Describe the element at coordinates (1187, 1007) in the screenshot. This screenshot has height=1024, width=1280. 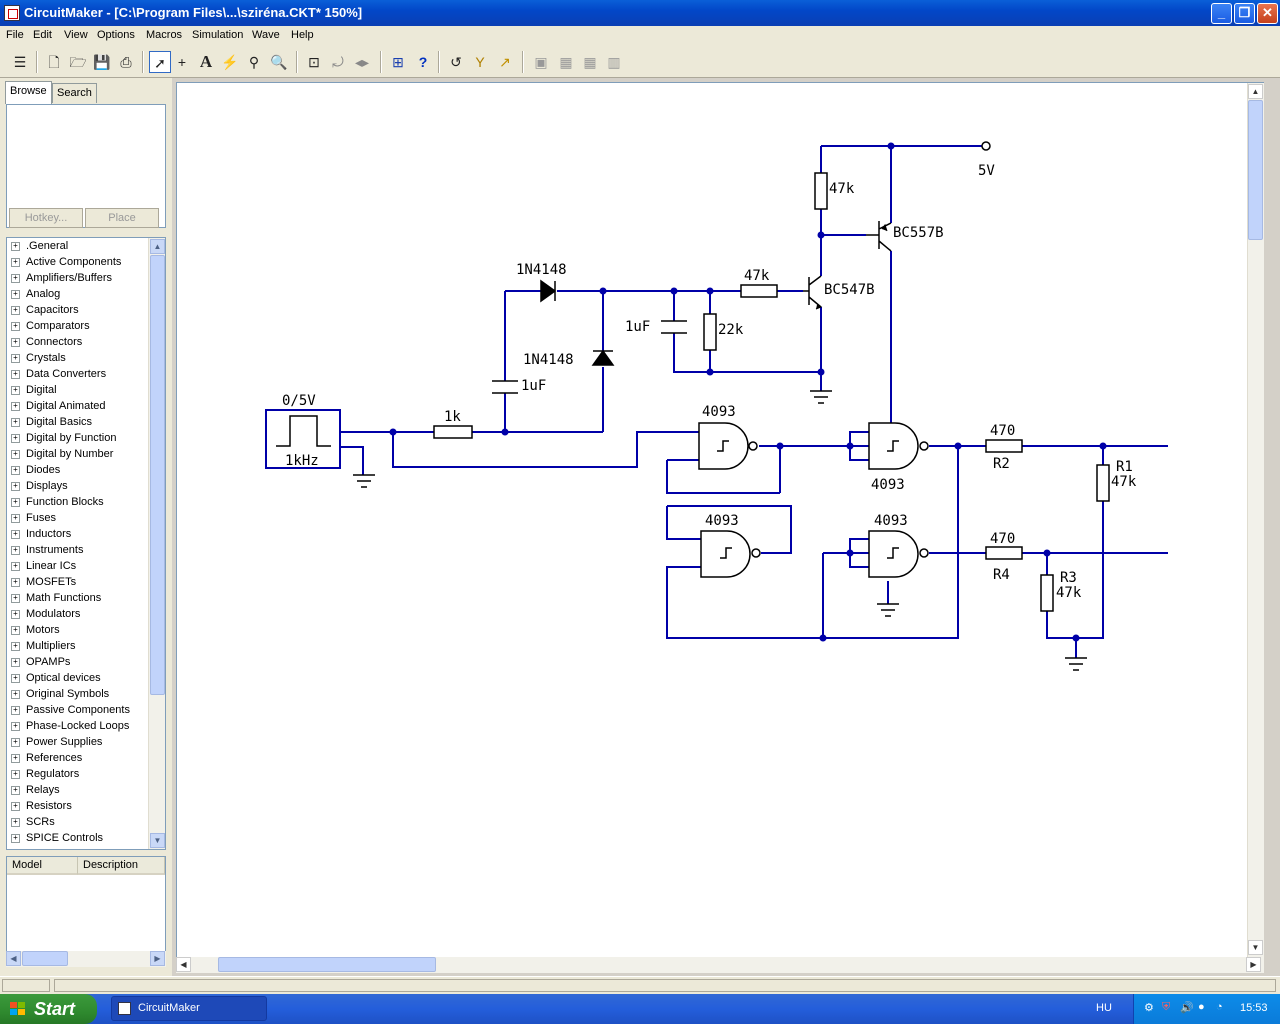
I see `volume-icon: 🔊` at that location.